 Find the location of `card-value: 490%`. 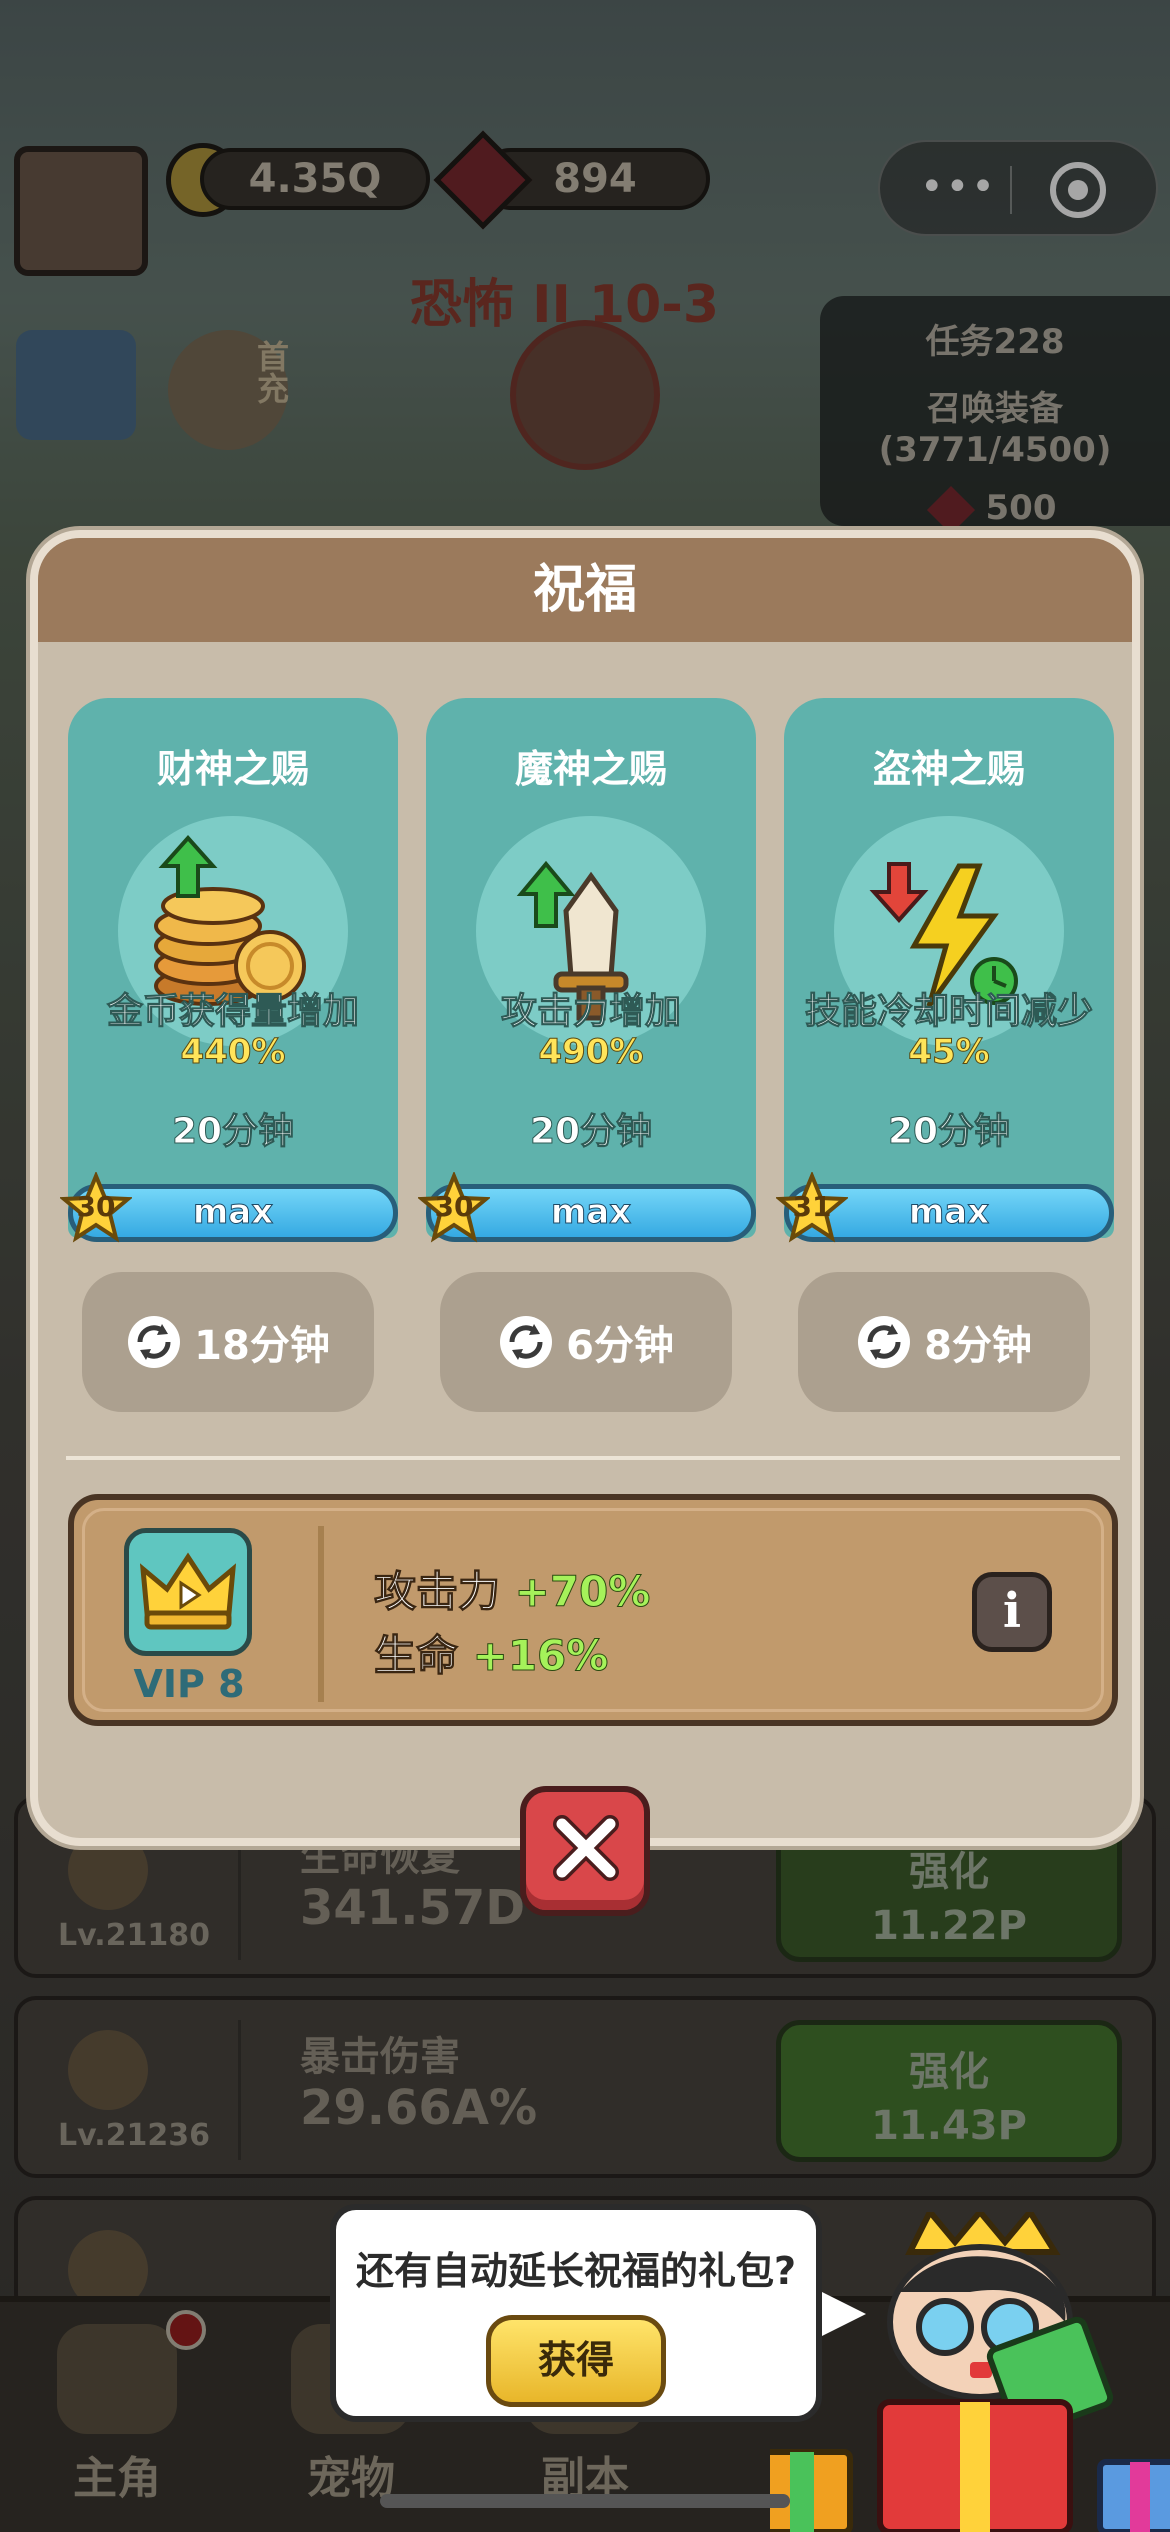

card-value: 490% is located at coordinates (591, 1052).